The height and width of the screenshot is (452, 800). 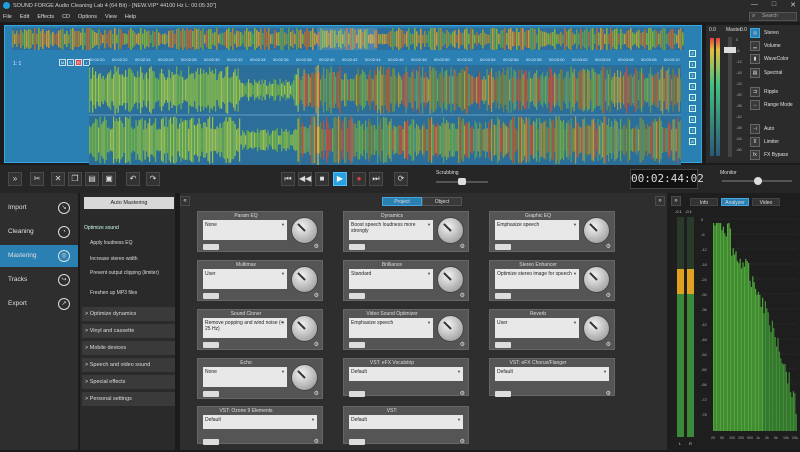 What do you see at coordinates (288, 179) in the screenshot?
I see `go-to-start-icon: ⏮` at bounding box center [288, 179].